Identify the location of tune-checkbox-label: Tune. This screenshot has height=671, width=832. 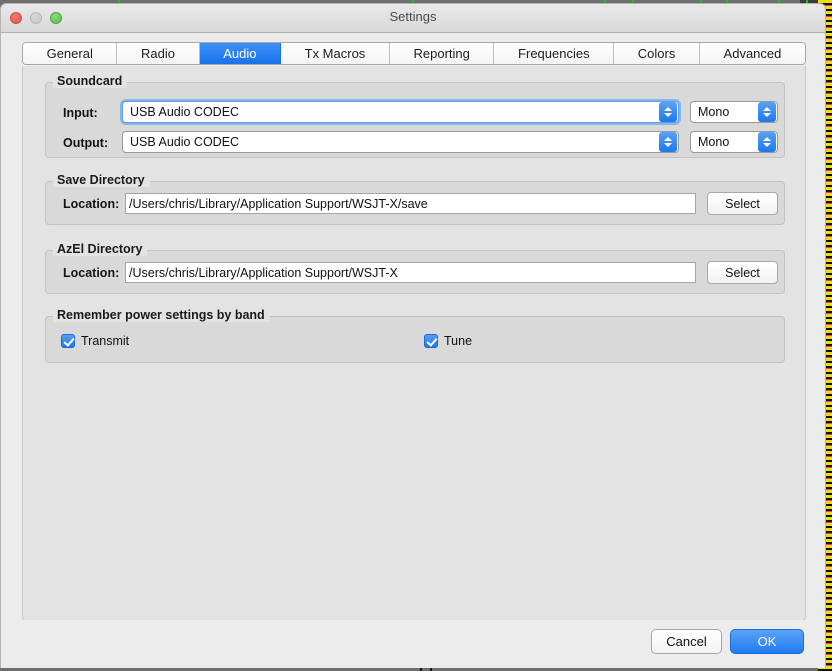
(458, 341).